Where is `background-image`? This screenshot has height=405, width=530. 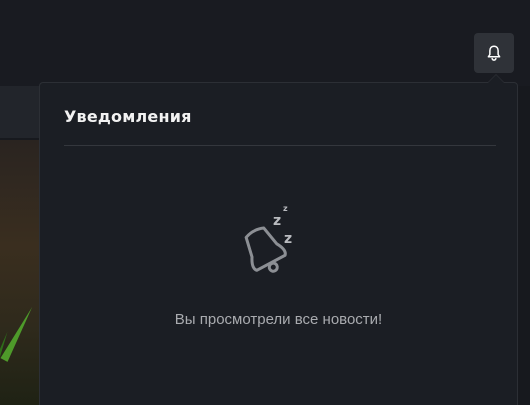
background-image is located at coordinates (20, 272).